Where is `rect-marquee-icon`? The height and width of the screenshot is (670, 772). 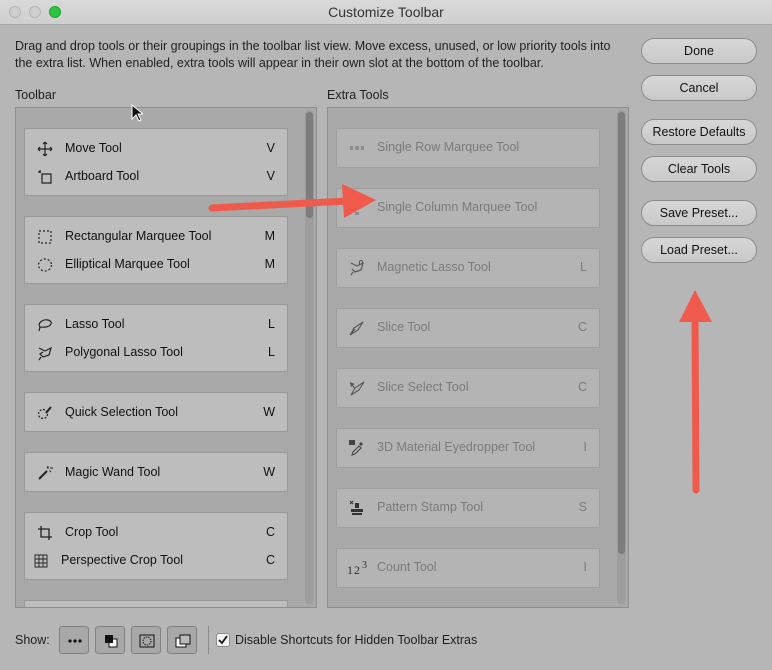
rect-marquee-icon is located at coordinates (45, 237).